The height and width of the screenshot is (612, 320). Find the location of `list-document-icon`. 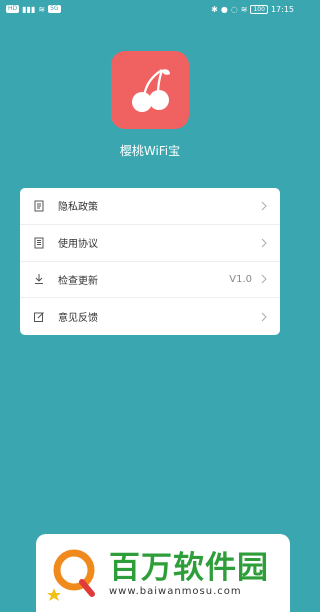

list-document-icon is located at coordinates (39, 243).